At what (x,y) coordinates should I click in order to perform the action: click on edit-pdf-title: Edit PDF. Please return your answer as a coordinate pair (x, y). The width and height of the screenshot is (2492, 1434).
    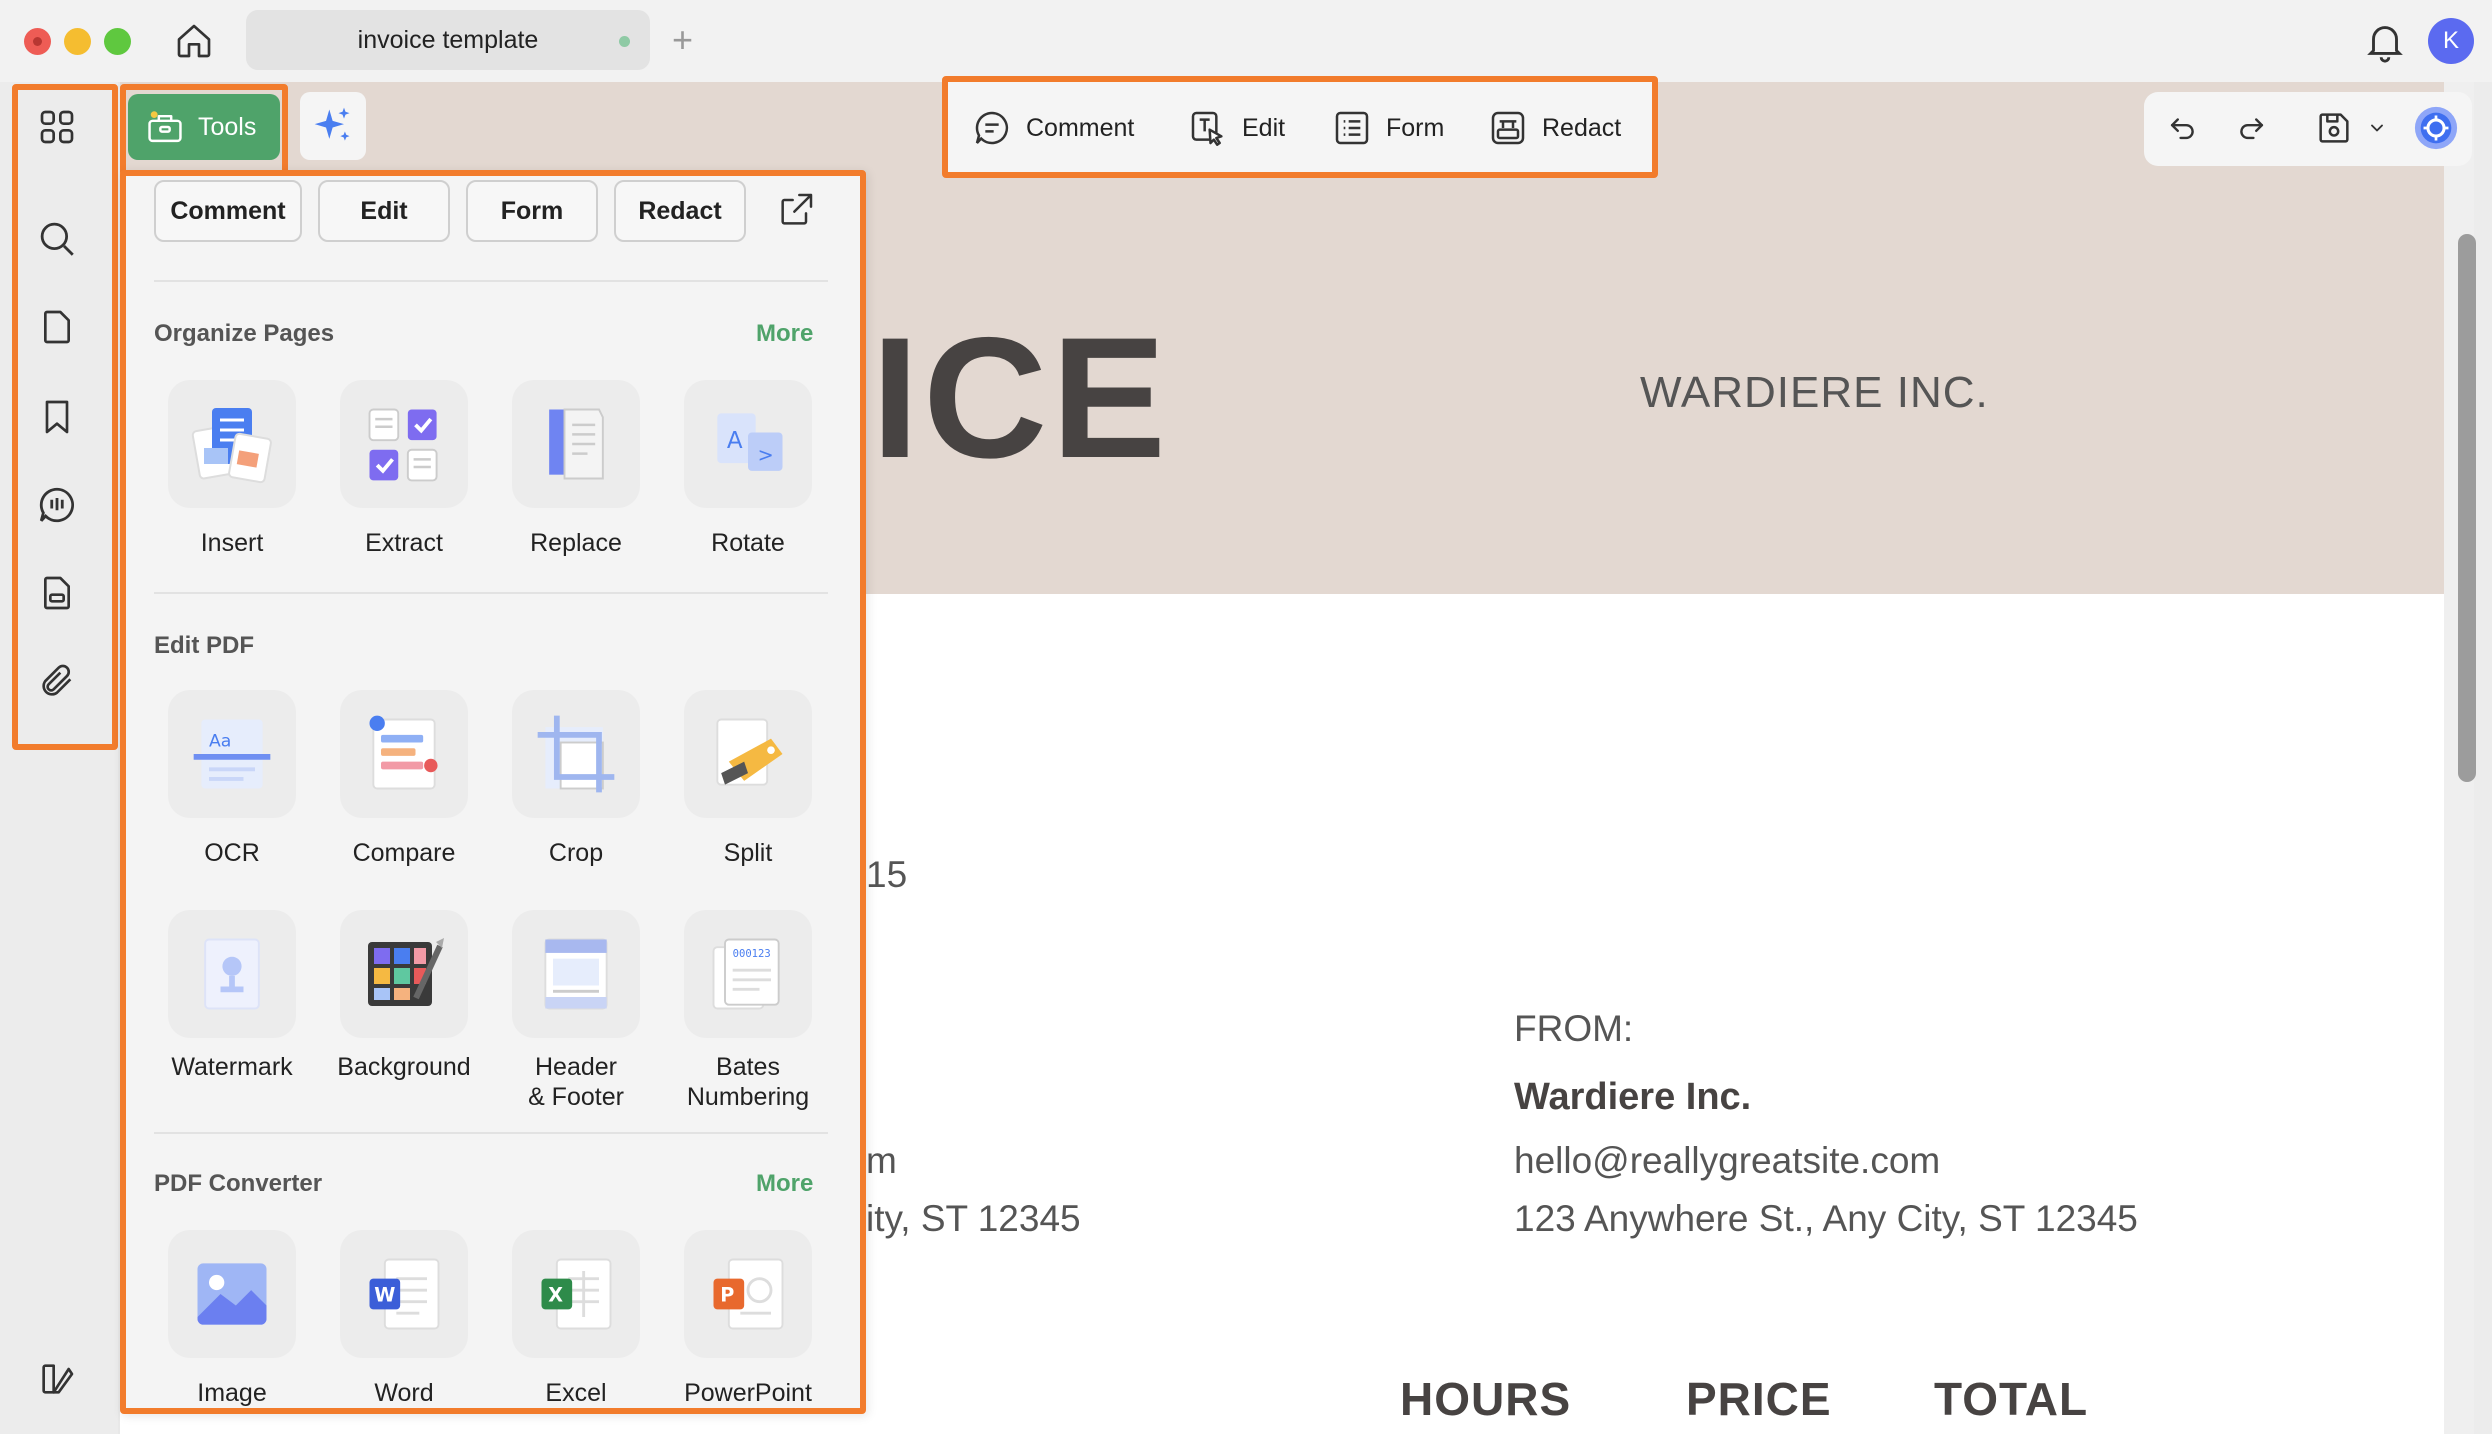
    Looking at the image, I should click on (204, 645).